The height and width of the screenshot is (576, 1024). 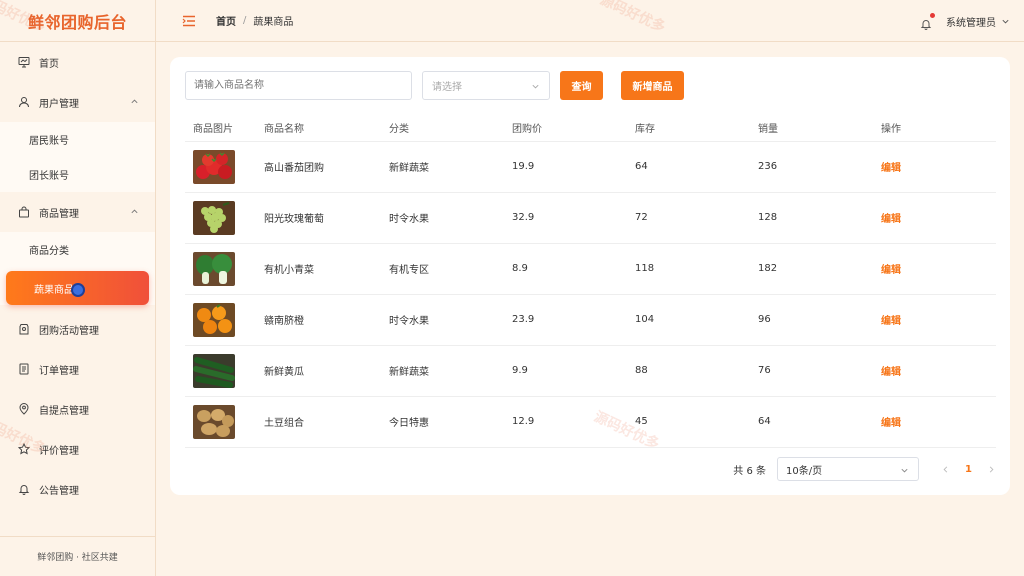 I want to click on sidebar-item-orders: 订单管理, so click(x=77, y=369).